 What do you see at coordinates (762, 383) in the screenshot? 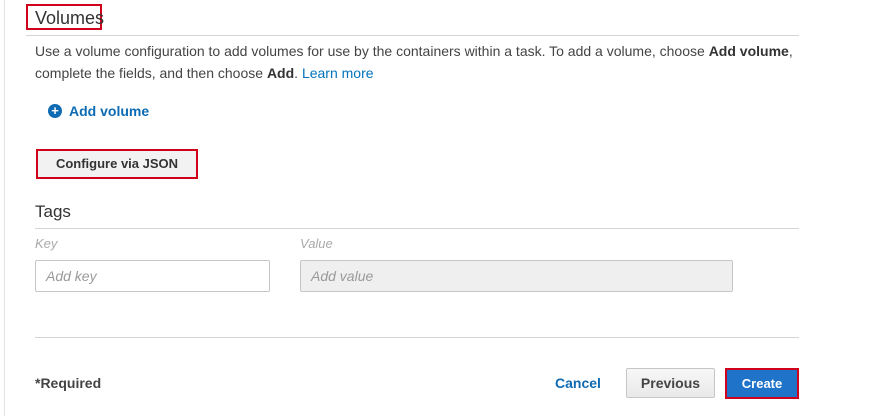
I see `create-button: Create` at bounding box center [762, 383].